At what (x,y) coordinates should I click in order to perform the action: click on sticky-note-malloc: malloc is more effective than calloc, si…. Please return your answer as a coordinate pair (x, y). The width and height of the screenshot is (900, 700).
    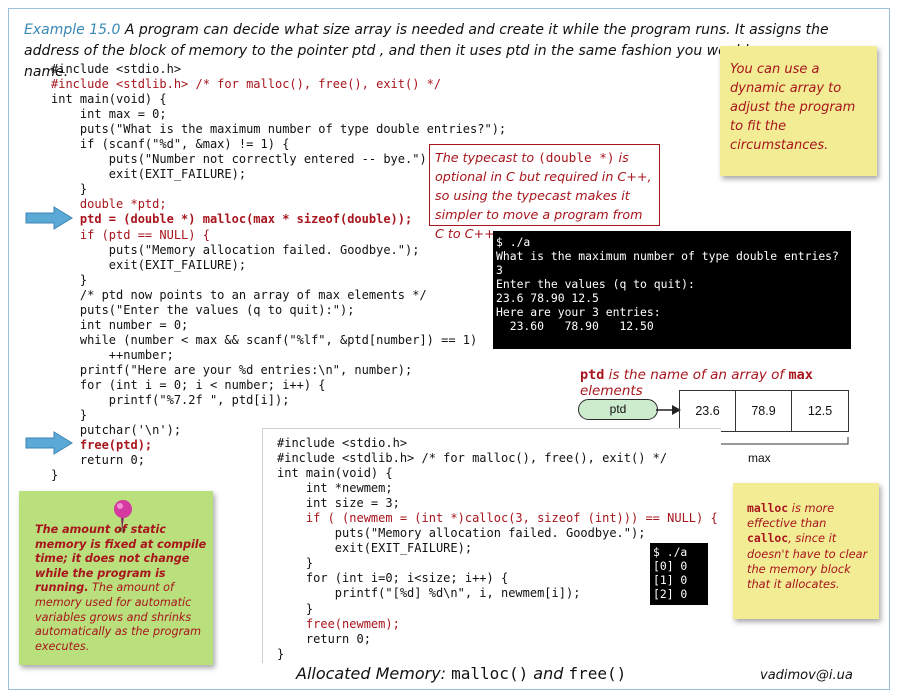
    Looking at the image, I should click on (806, 551).